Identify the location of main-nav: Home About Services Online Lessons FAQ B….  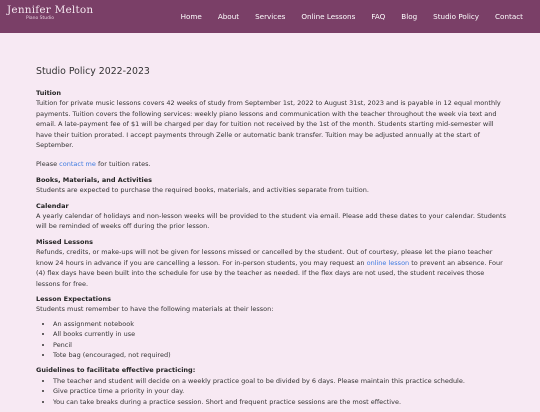
(356, 16).